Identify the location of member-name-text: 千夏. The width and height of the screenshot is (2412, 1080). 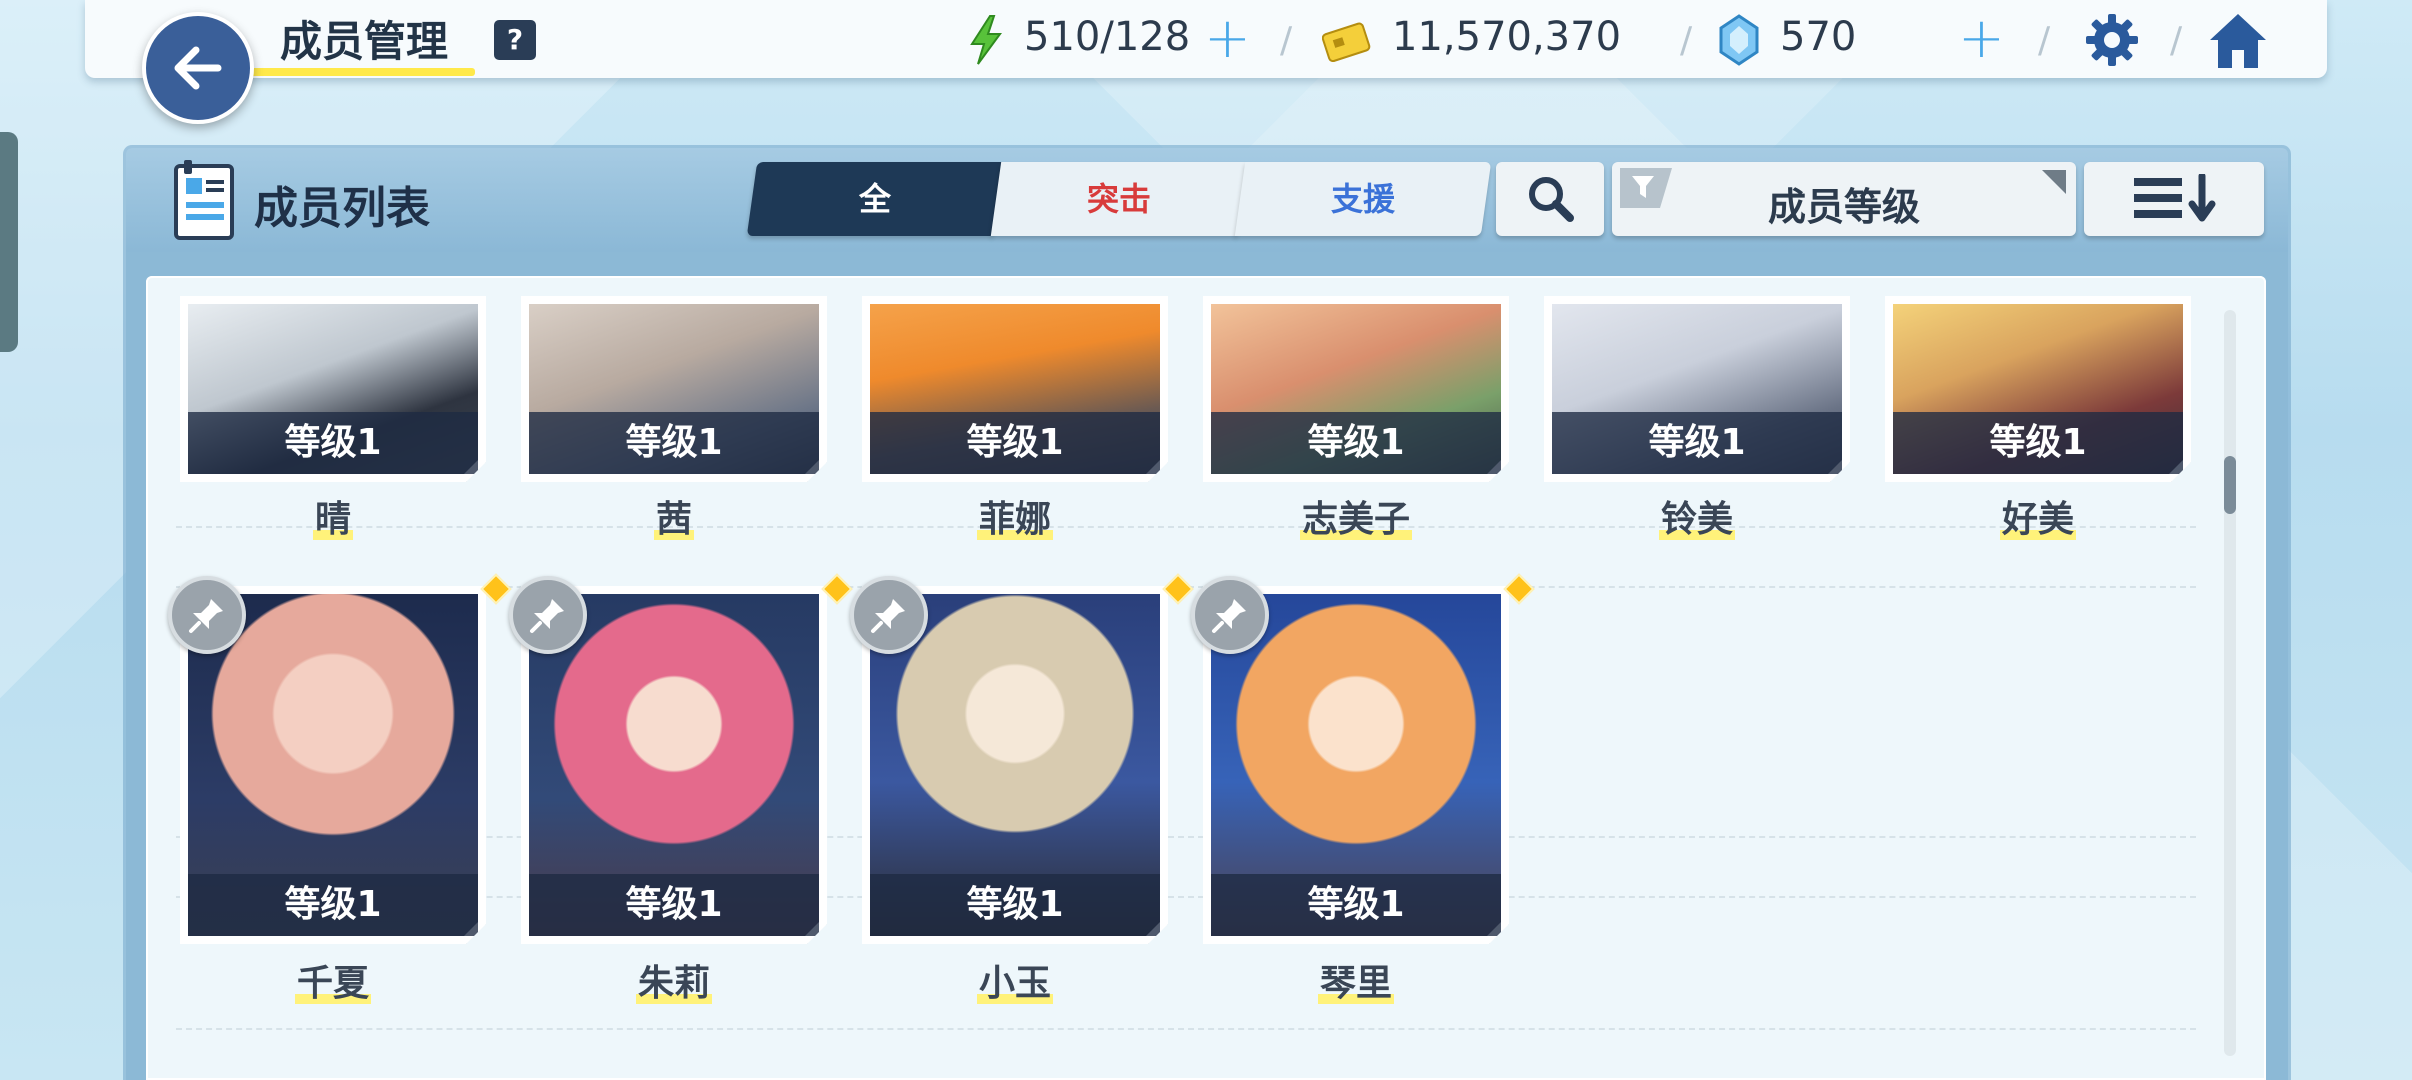
(332, 983).